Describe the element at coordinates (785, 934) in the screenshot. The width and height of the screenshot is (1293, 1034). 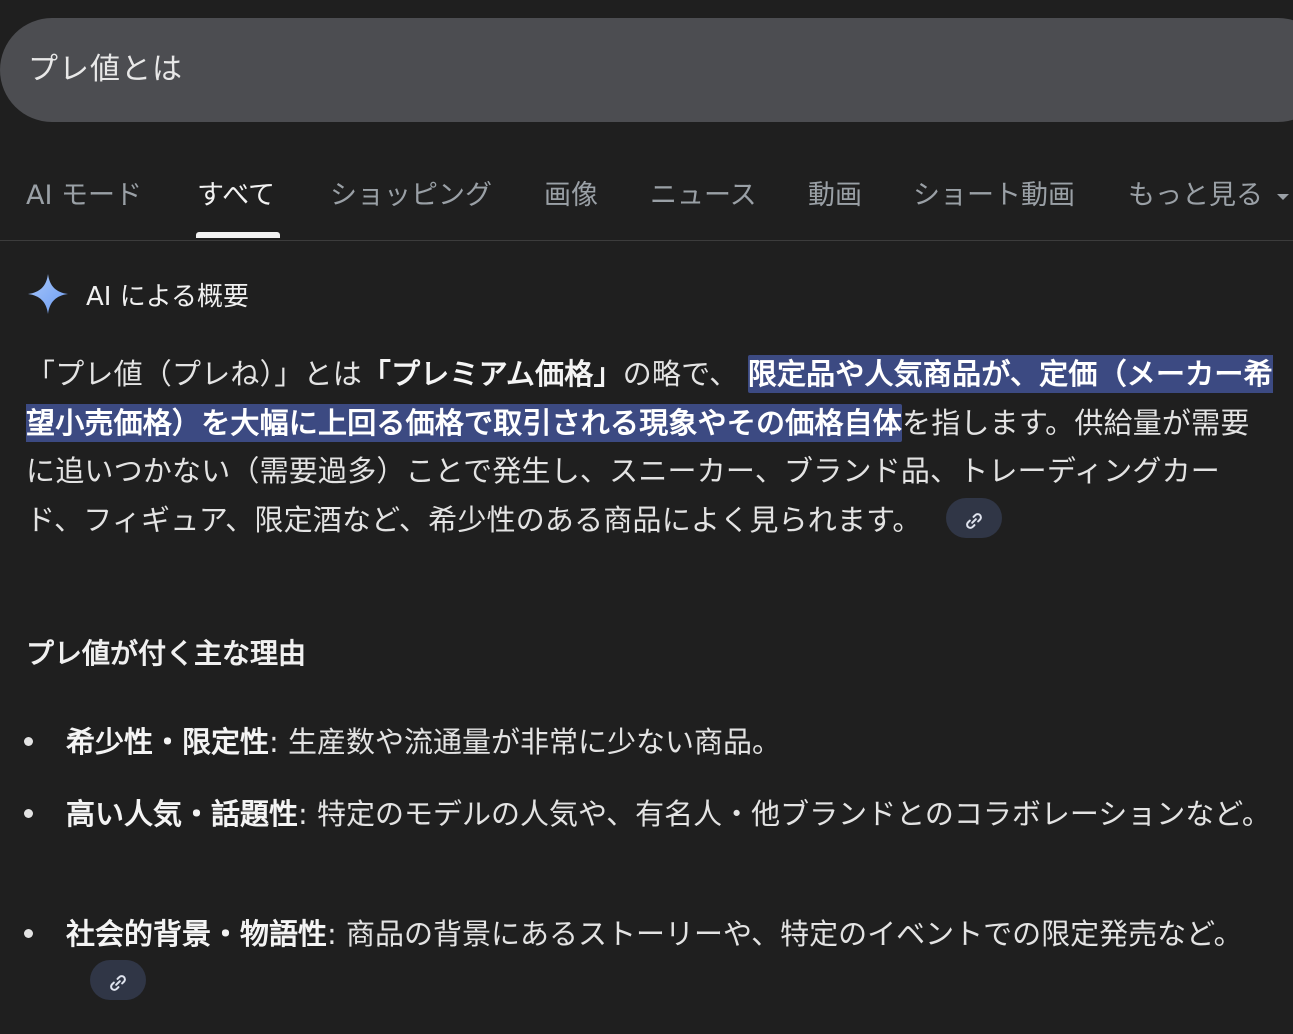
I see `reason-desc: : 商品の背景にあるストーリーや、特定のイベントでの限定発売など。` at that location.